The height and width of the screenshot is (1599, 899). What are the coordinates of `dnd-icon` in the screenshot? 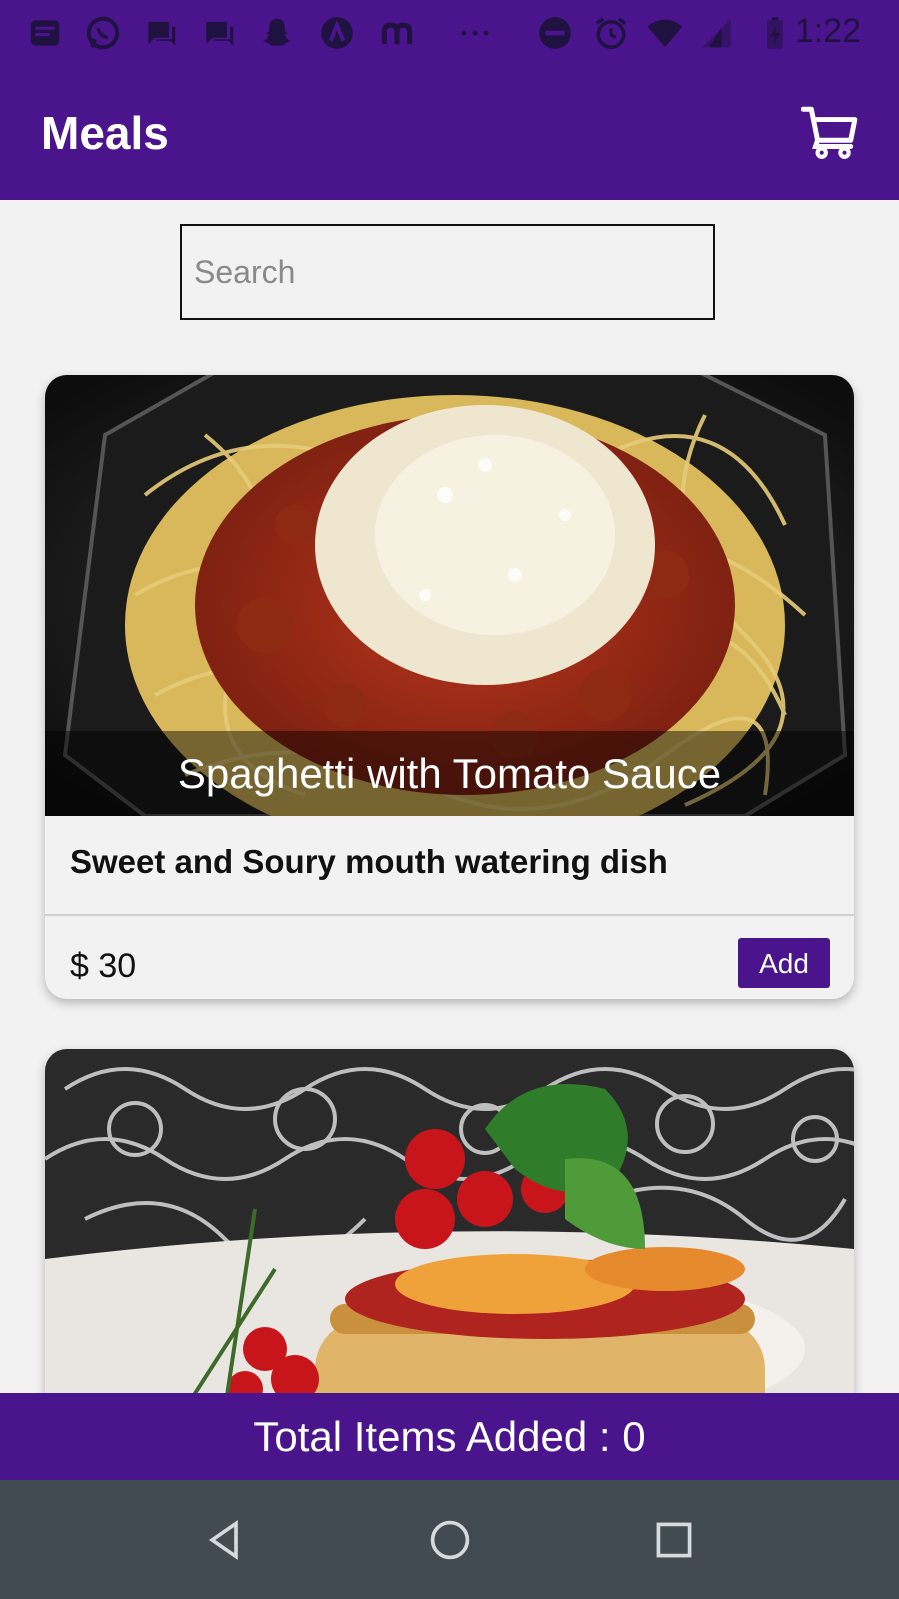 It's located at (555, 33).